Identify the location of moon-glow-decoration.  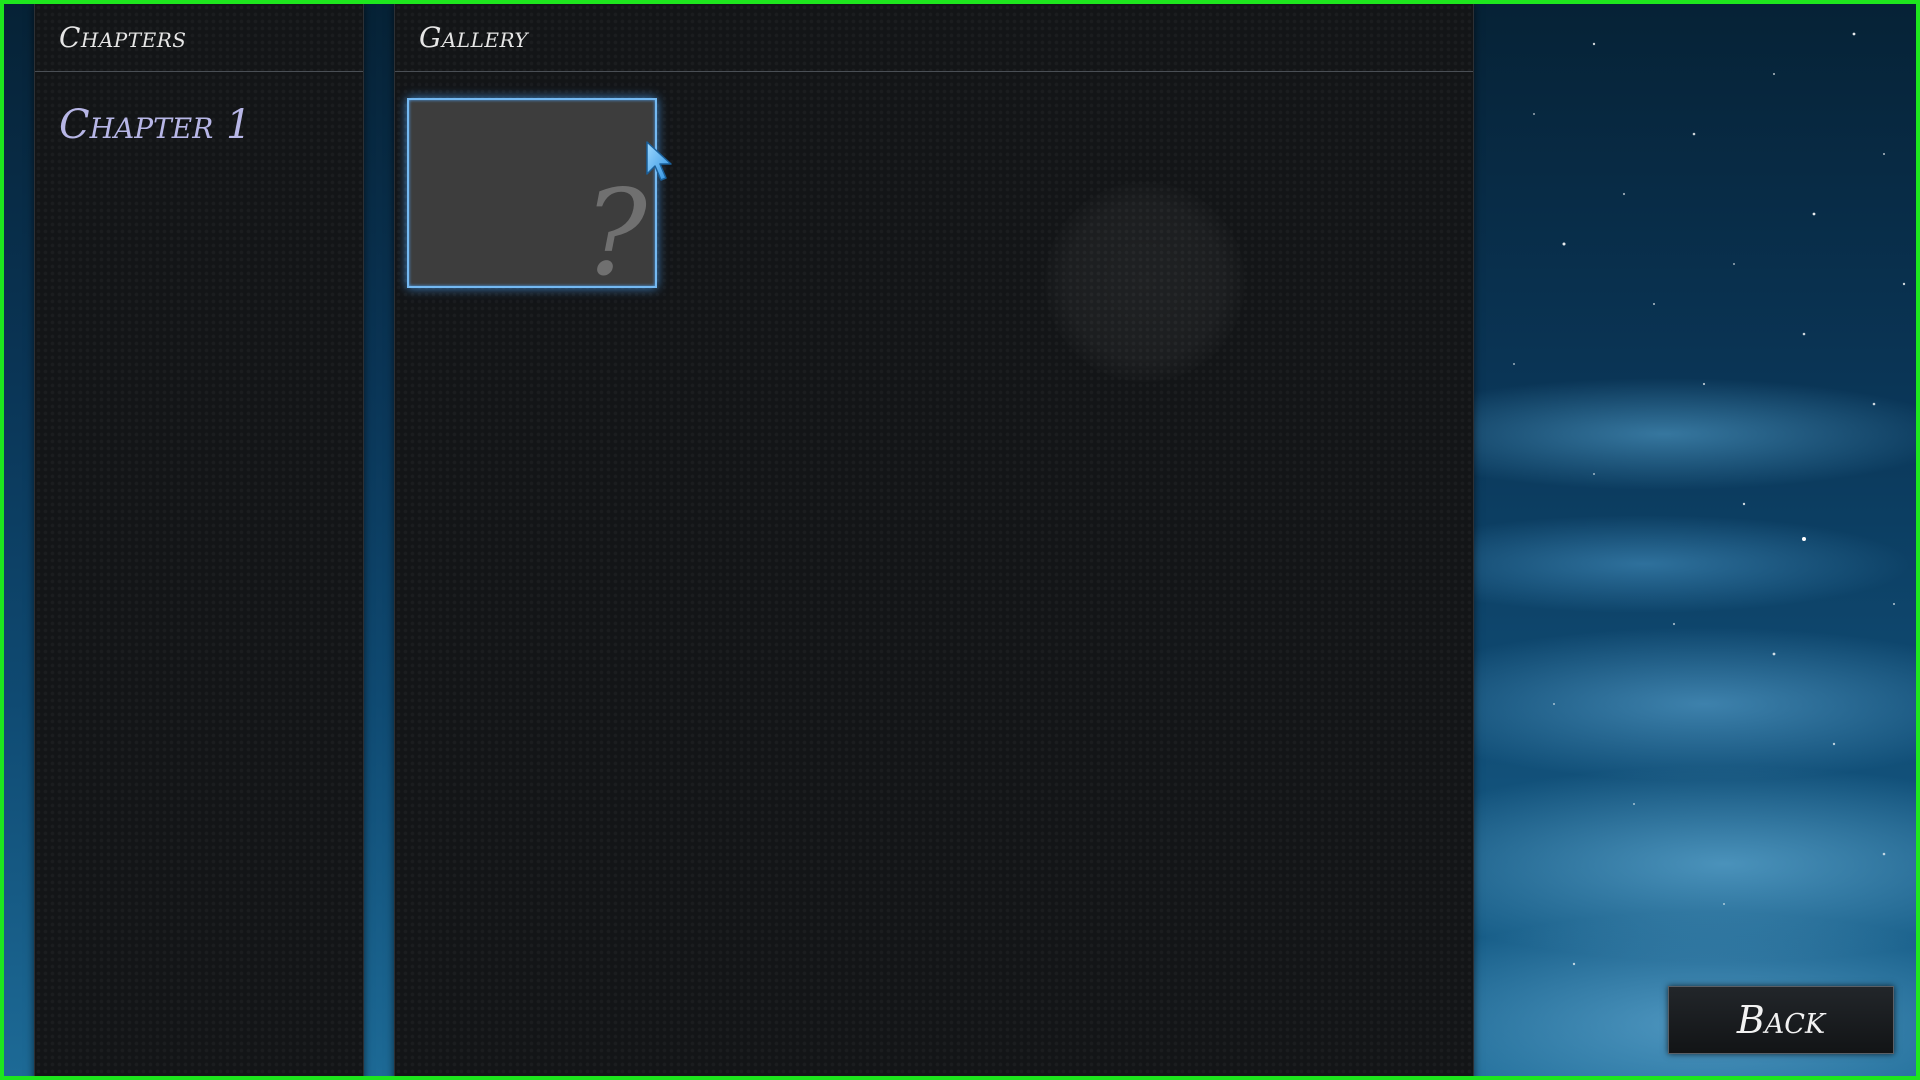
(1145, 282).